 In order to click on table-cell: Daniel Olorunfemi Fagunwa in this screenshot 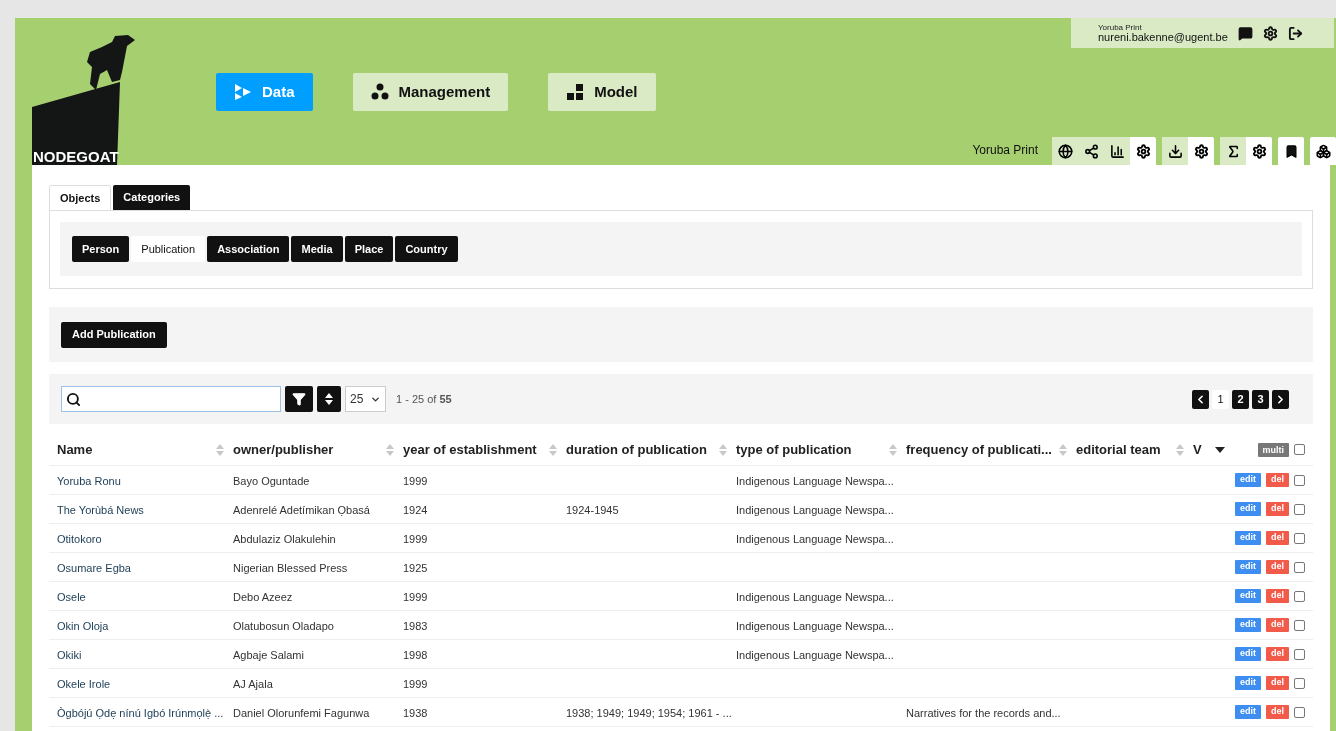, I will do `click(301, 713)`.